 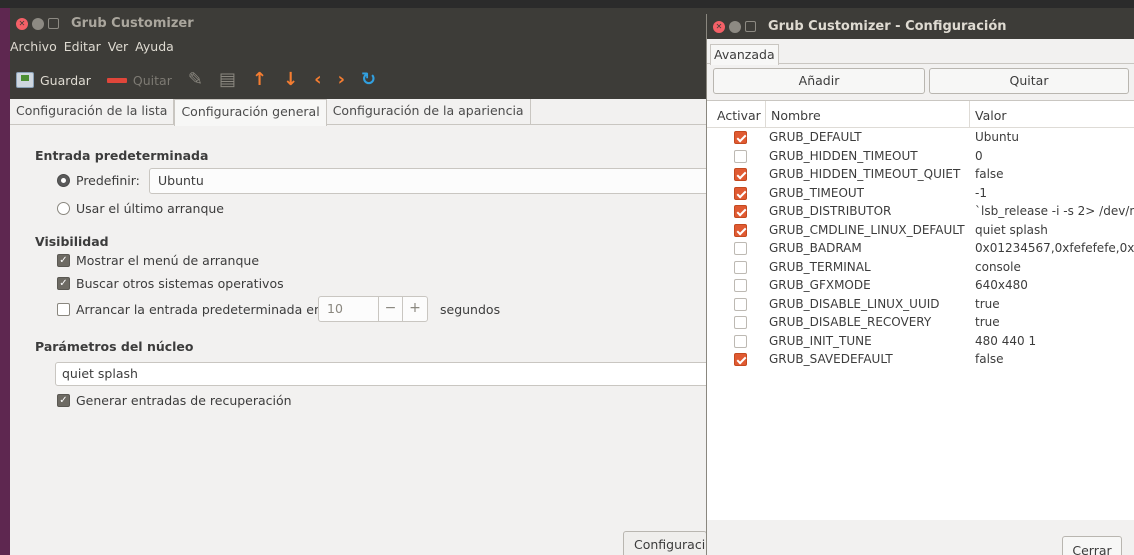 What do you see at coordinates (819, 81) in the screenshot?
I see `add-button: Añadir` at bounding box center [819, 81].